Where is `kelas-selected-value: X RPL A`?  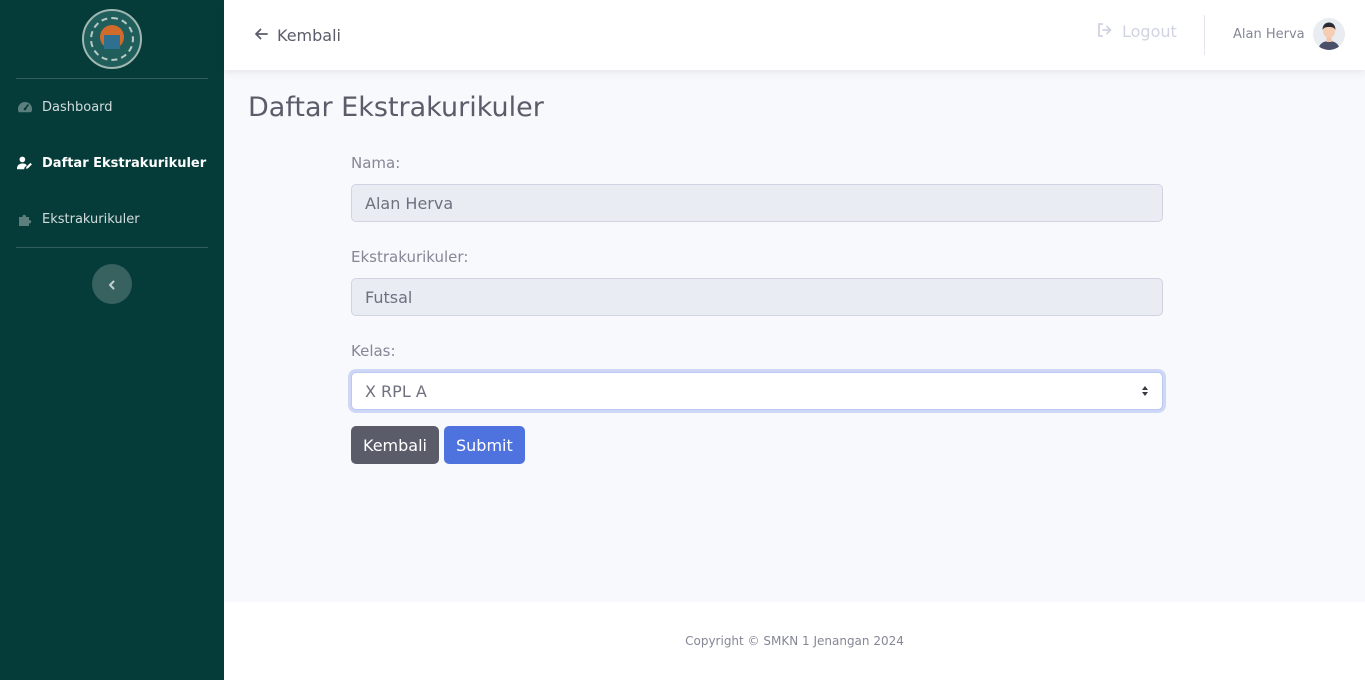
kelas-selected-value: X RPL A is located at coordinates (396, 391).